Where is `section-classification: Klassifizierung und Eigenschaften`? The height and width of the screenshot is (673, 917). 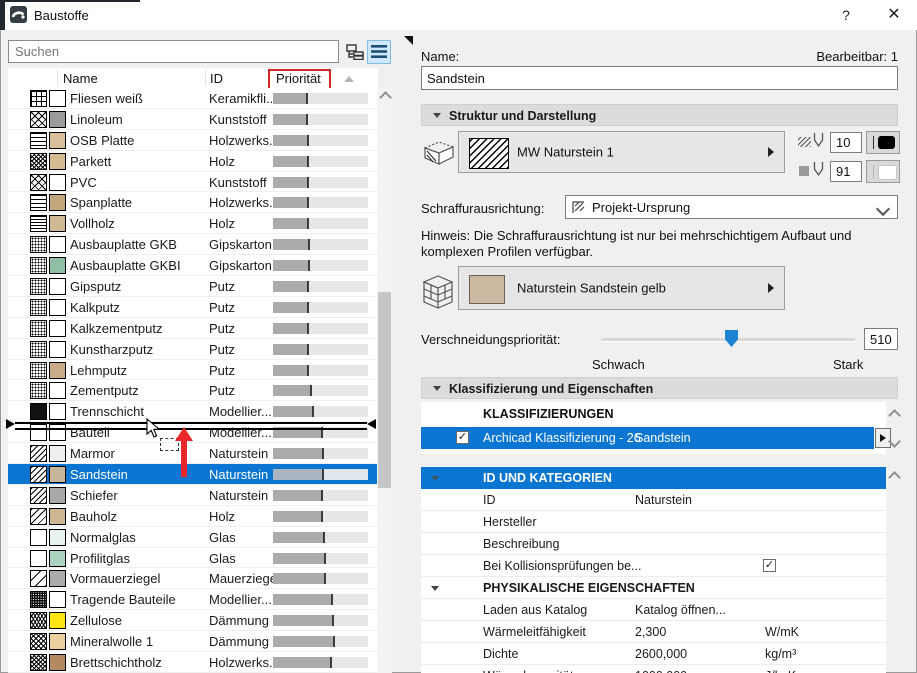
section-classification: Klassifizierung und Eigenschaften is located at coordinates (659, 388).